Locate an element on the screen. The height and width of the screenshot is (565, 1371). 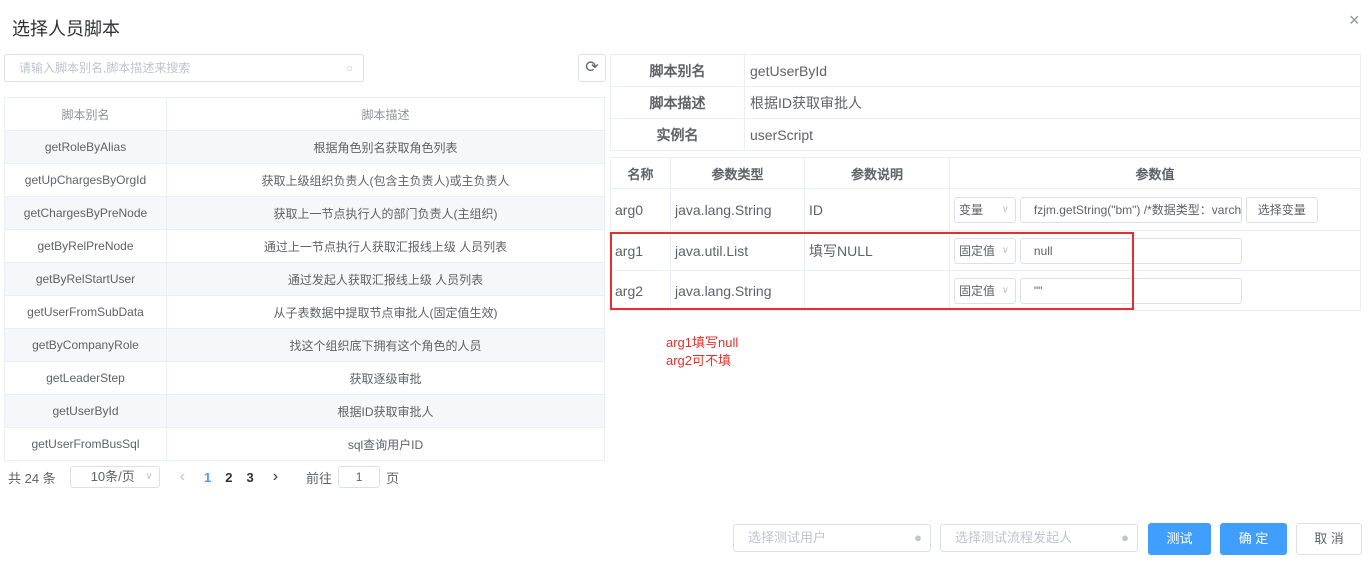
cancel-button: 取 消 is located at coordinates (1329, 539).